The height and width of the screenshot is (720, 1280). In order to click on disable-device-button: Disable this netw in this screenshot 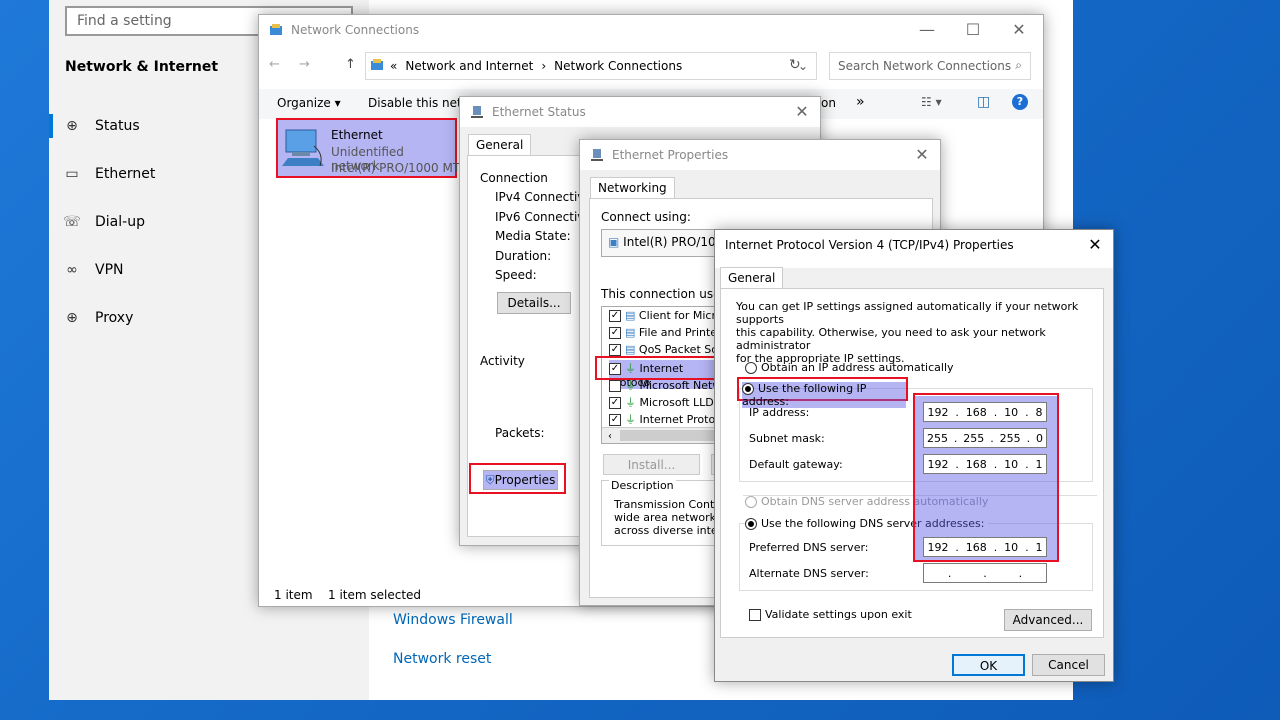, I will do `click(420, 103)`.